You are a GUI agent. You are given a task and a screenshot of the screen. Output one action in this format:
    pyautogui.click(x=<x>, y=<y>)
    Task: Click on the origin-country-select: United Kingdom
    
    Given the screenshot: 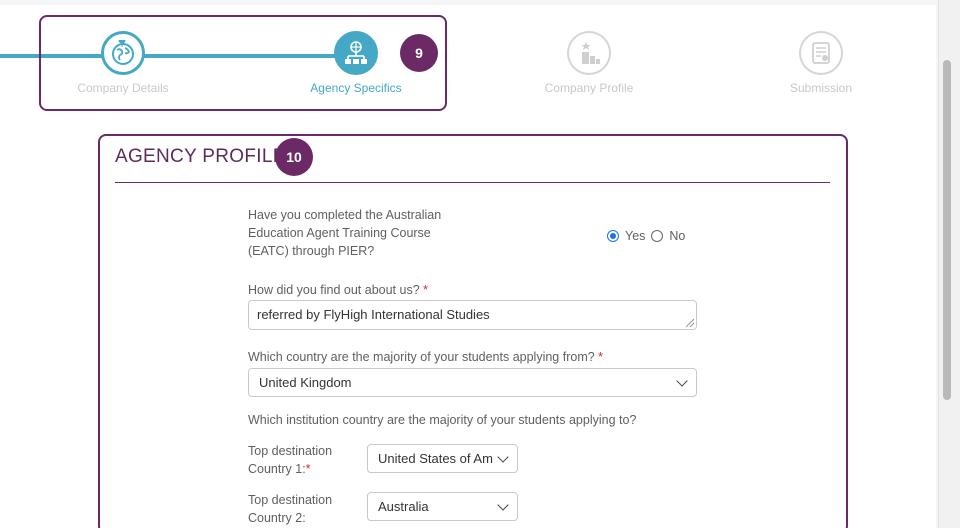 What is the action you would take?
    pyautogui.click(x=472, y=382)
    